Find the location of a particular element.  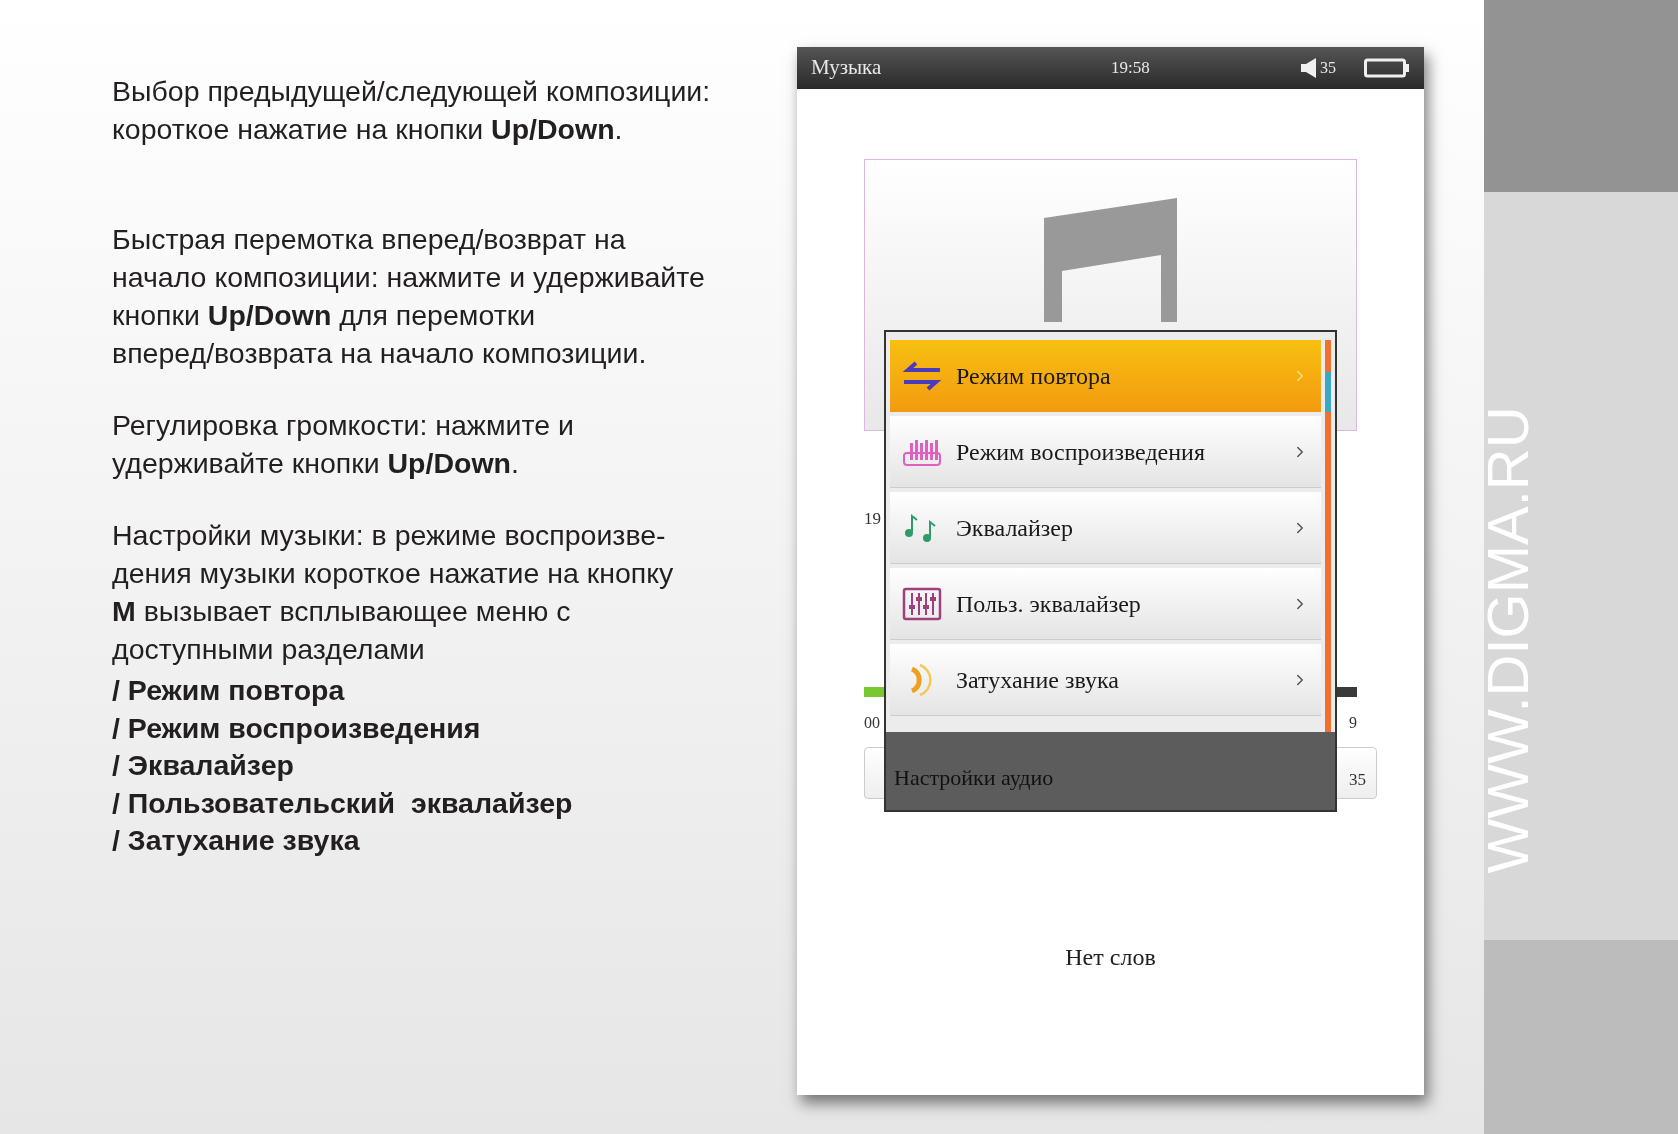

music-note-icon is located at coordinates (1110, 260).